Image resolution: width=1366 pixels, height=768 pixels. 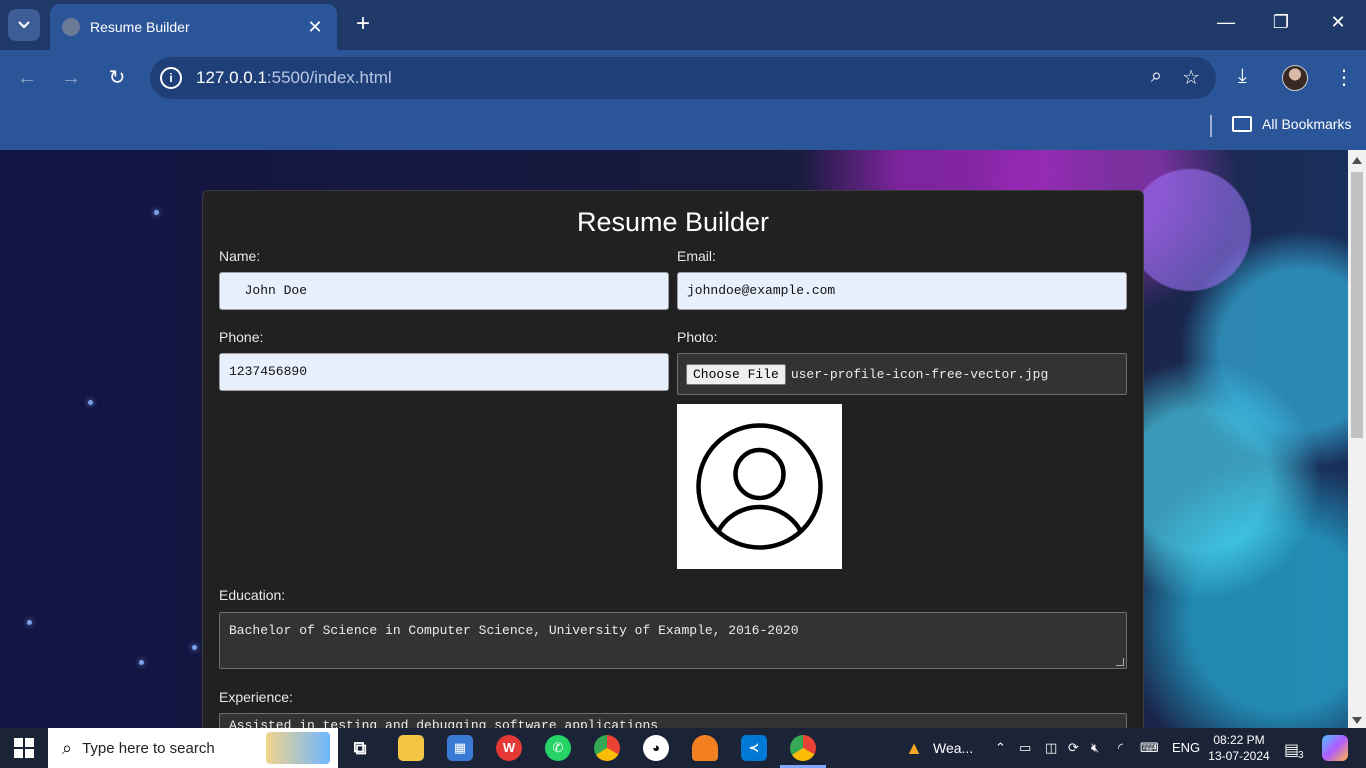 I want to click on tab-title: Resume Builder, so click(x=140, y=27).